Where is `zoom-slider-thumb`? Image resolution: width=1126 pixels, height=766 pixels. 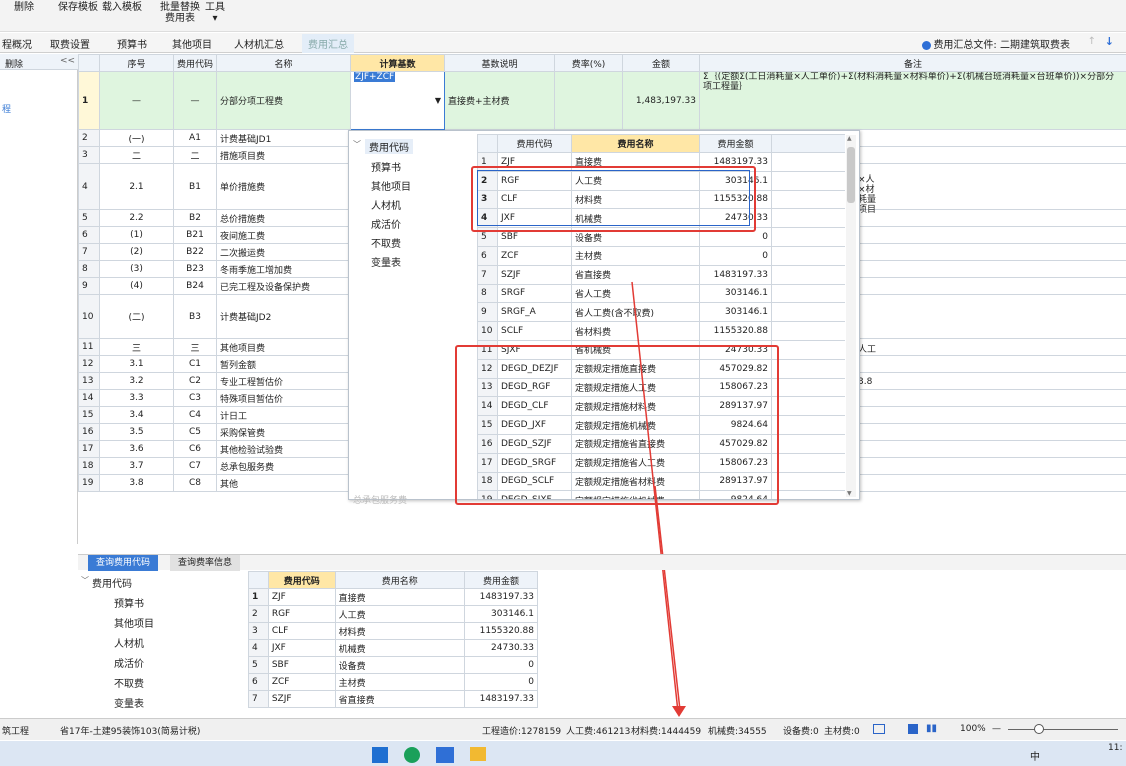 zoom-slider-thumb is located at coordinates (1039, 729).